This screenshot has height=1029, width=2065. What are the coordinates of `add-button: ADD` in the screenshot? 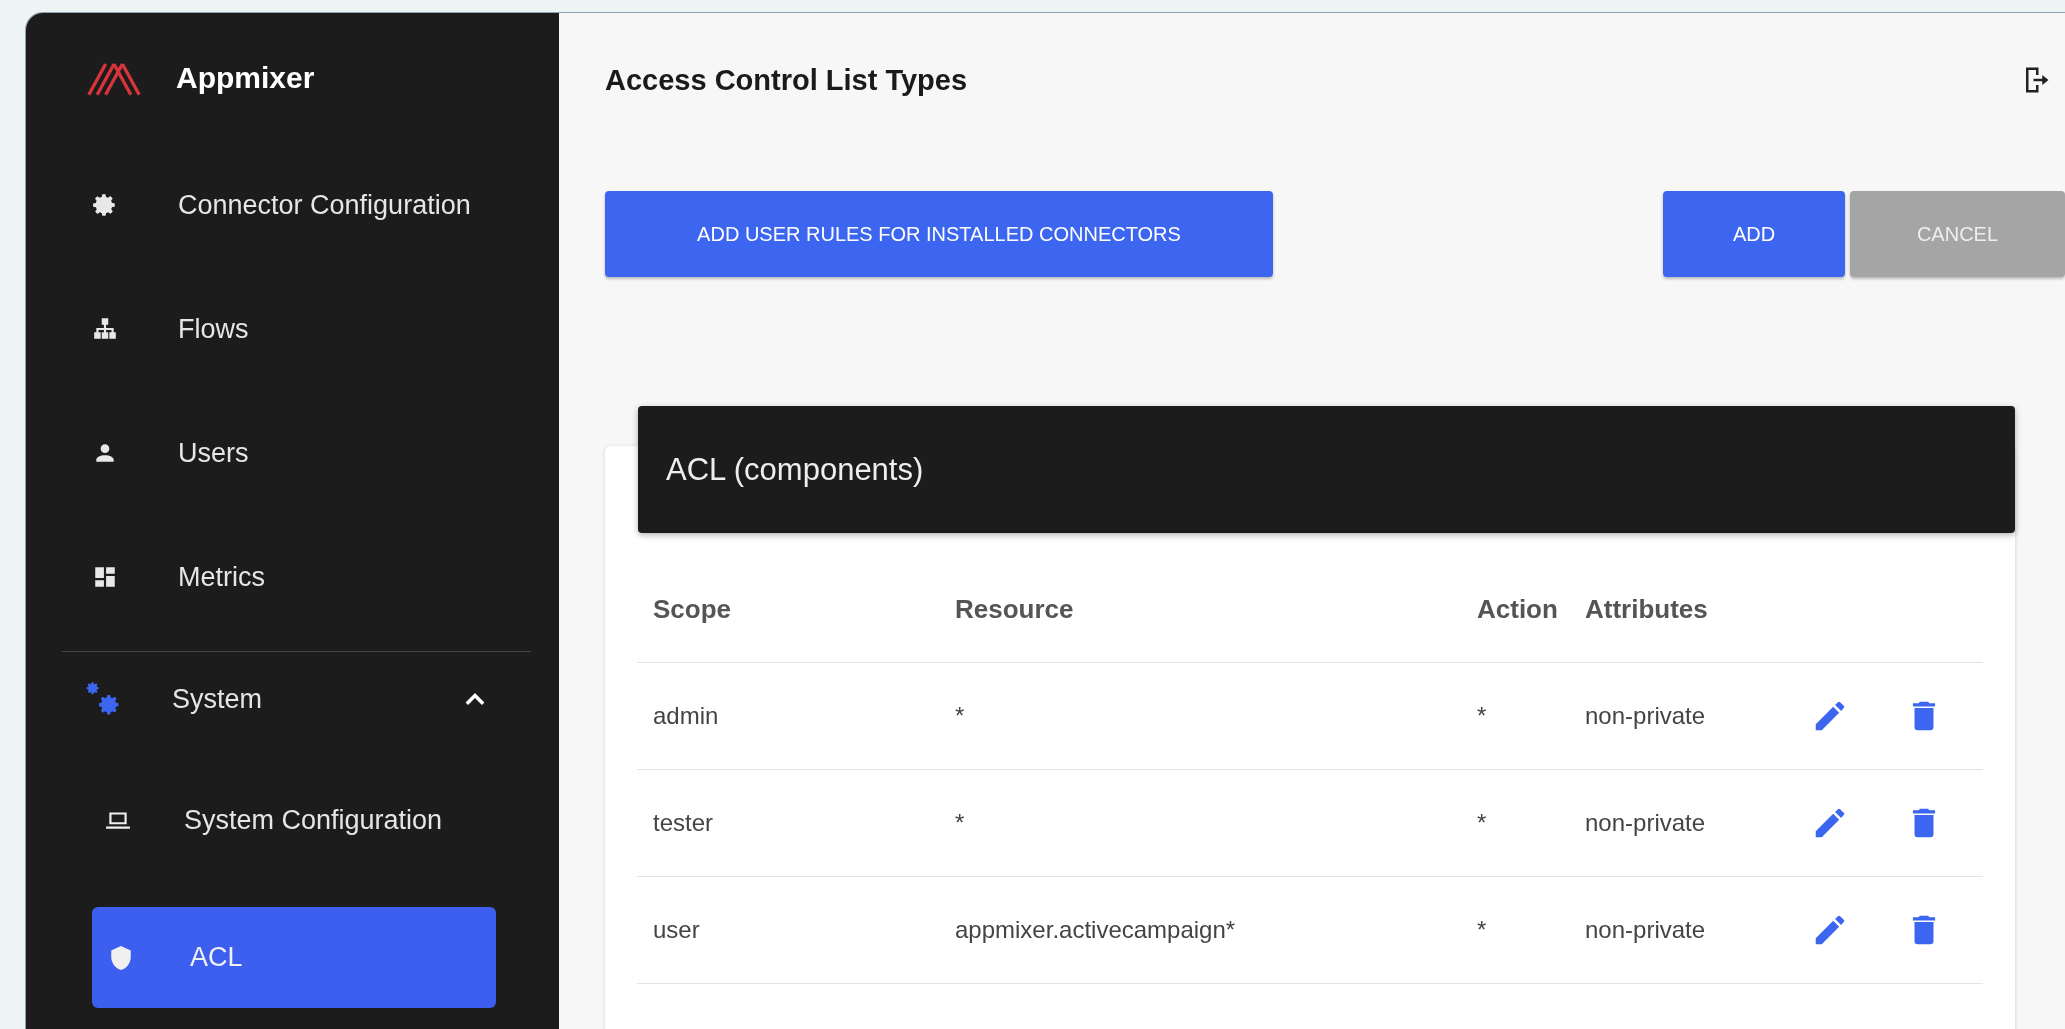 It's located at (1754, 234).